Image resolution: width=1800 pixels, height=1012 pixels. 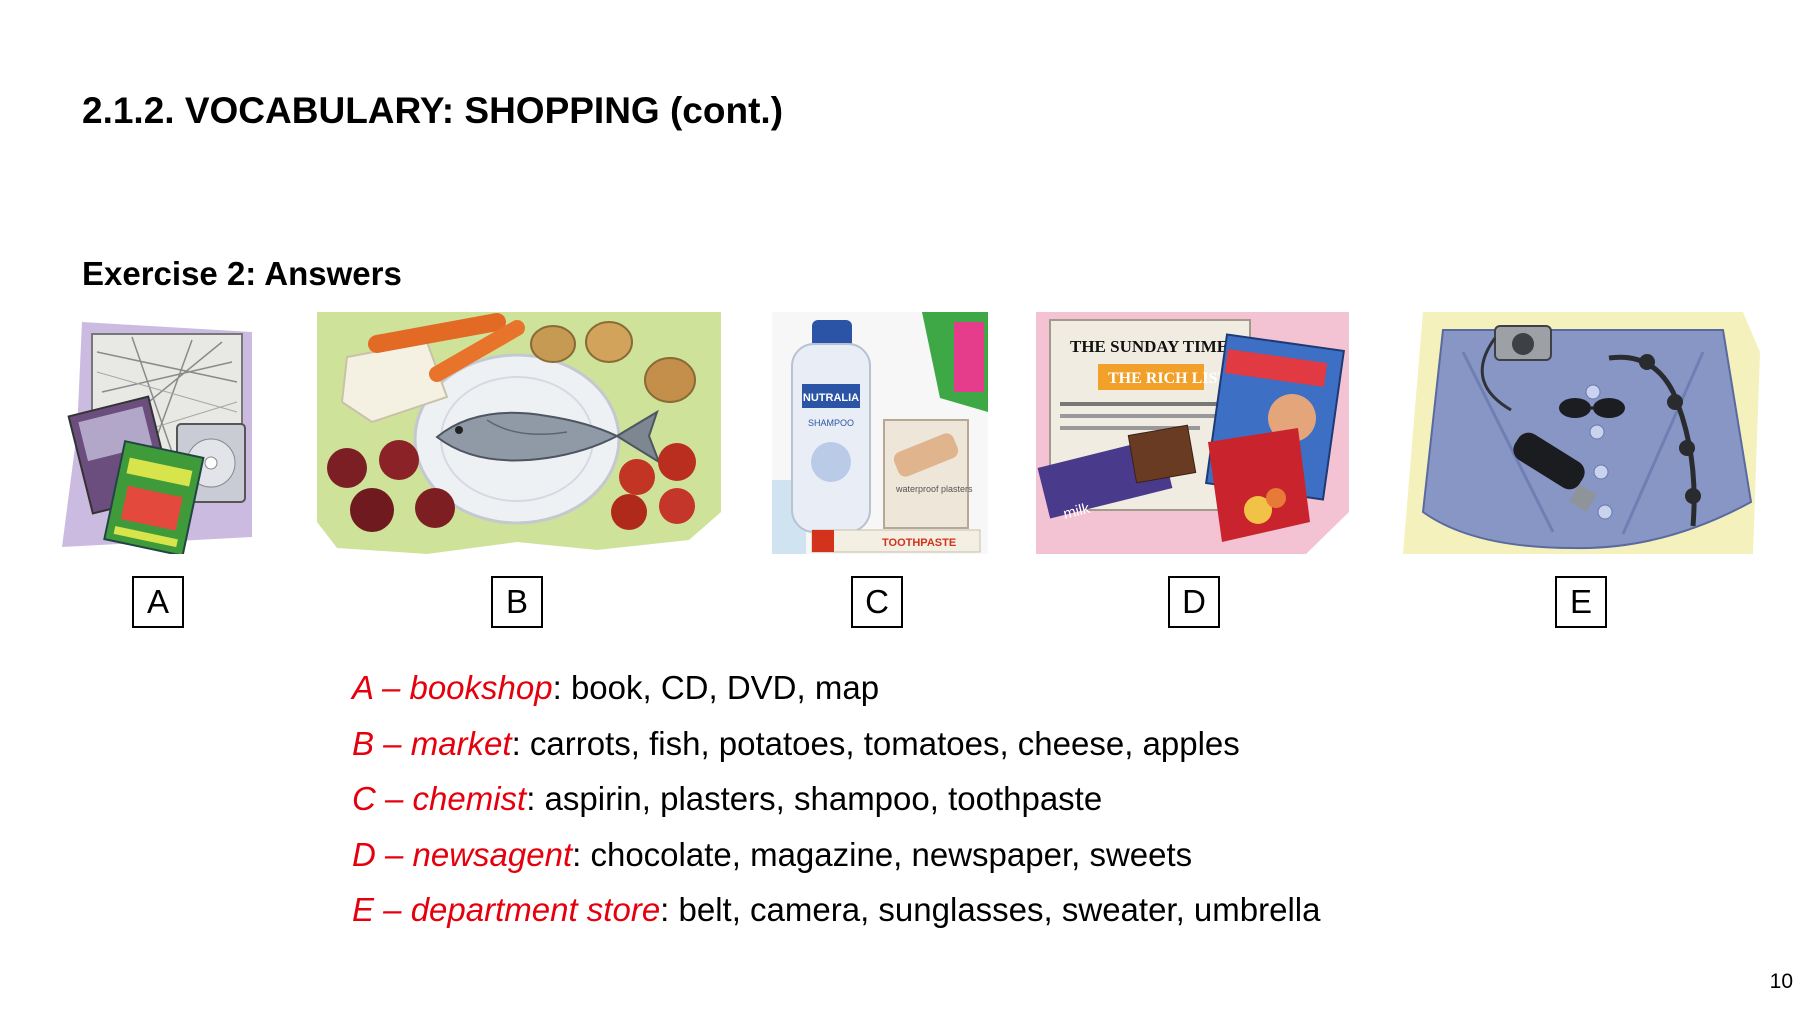 What do you see at coordinates (1259, 485) in the screenshot?
I see `sweets-item` at bounding box center [1259, 485].